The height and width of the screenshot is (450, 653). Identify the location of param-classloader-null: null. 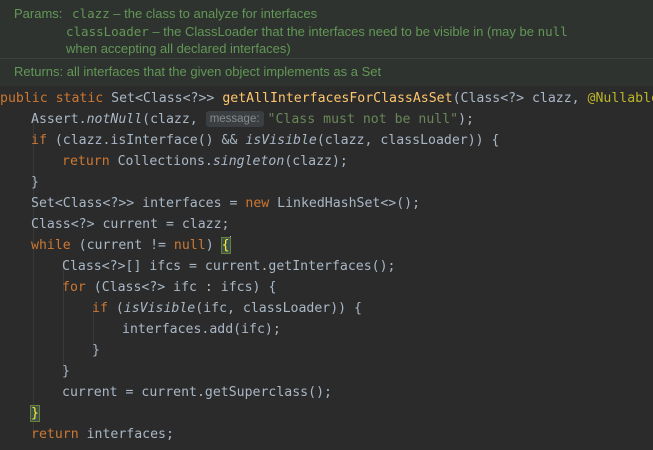
(552, 31).